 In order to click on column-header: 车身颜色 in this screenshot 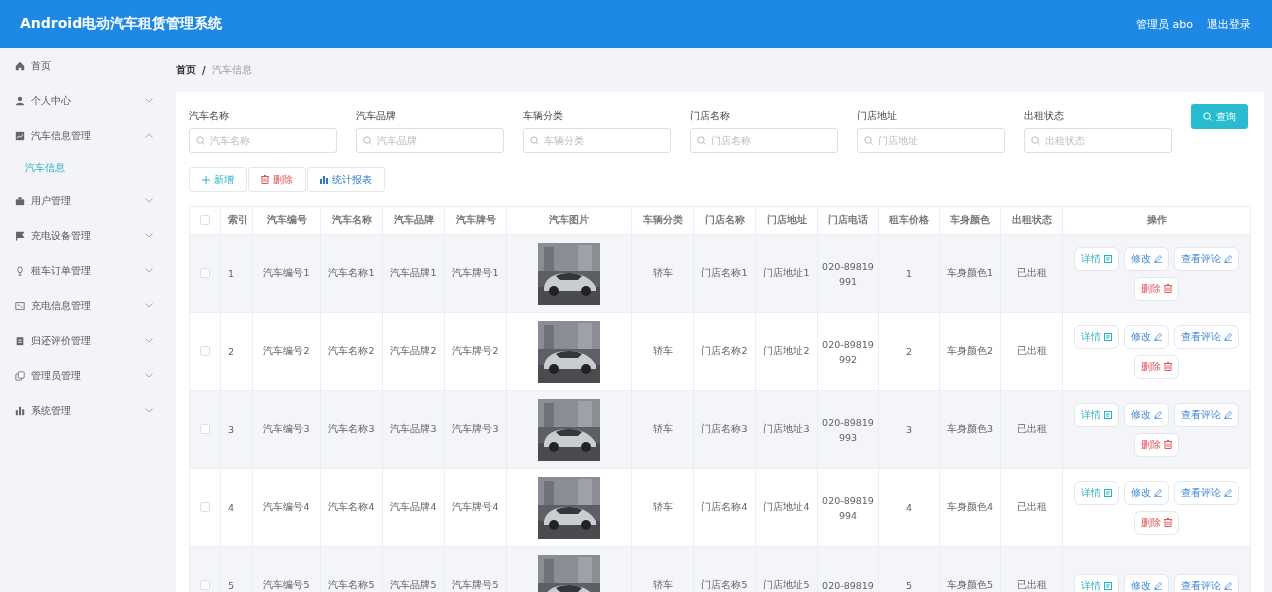, I will do `click(970, 220)`.